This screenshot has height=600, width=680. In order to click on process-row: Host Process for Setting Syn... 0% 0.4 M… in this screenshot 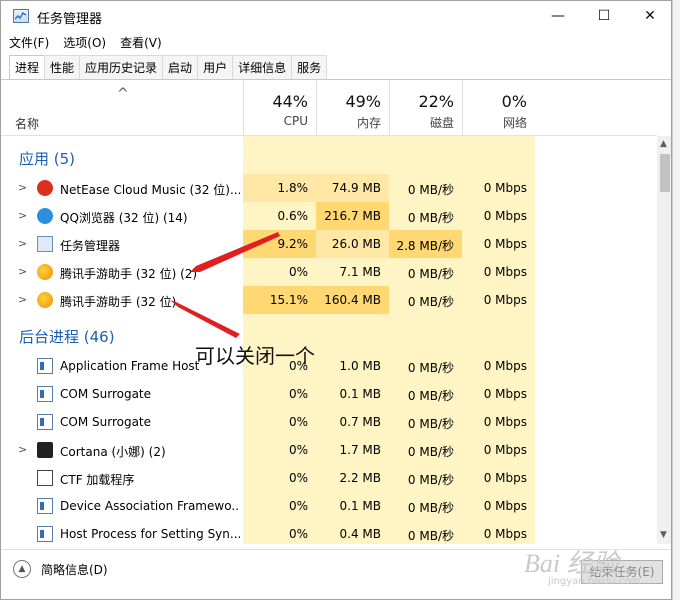, I will do `click(333, 532)`.